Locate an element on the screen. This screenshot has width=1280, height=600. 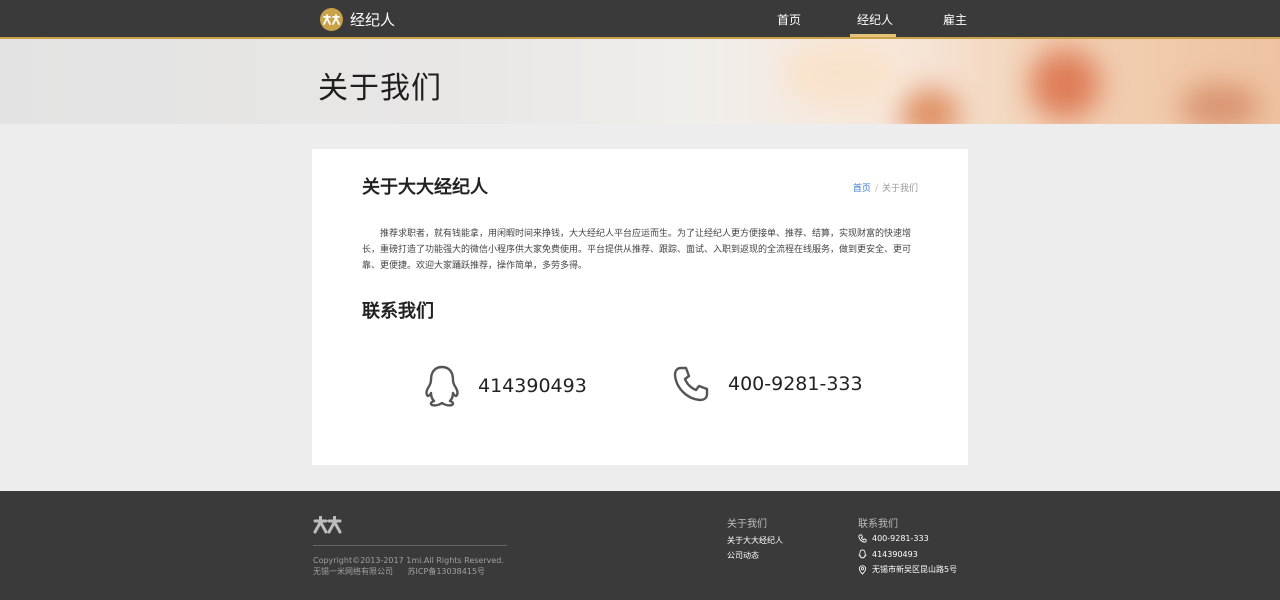
hero-banner: 关于我们 is located at coordinates (640, 81).